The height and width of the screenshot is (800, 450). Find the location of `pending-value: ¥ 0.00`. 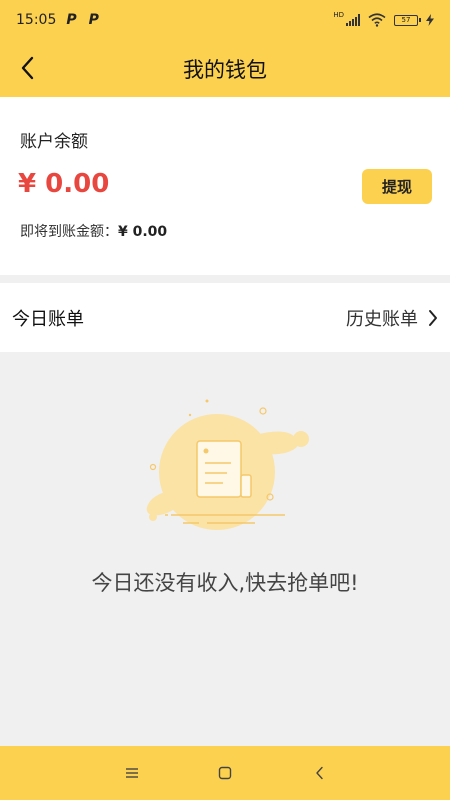

pending-value: ¥ 0.00 is located at coordinates (143, 232).